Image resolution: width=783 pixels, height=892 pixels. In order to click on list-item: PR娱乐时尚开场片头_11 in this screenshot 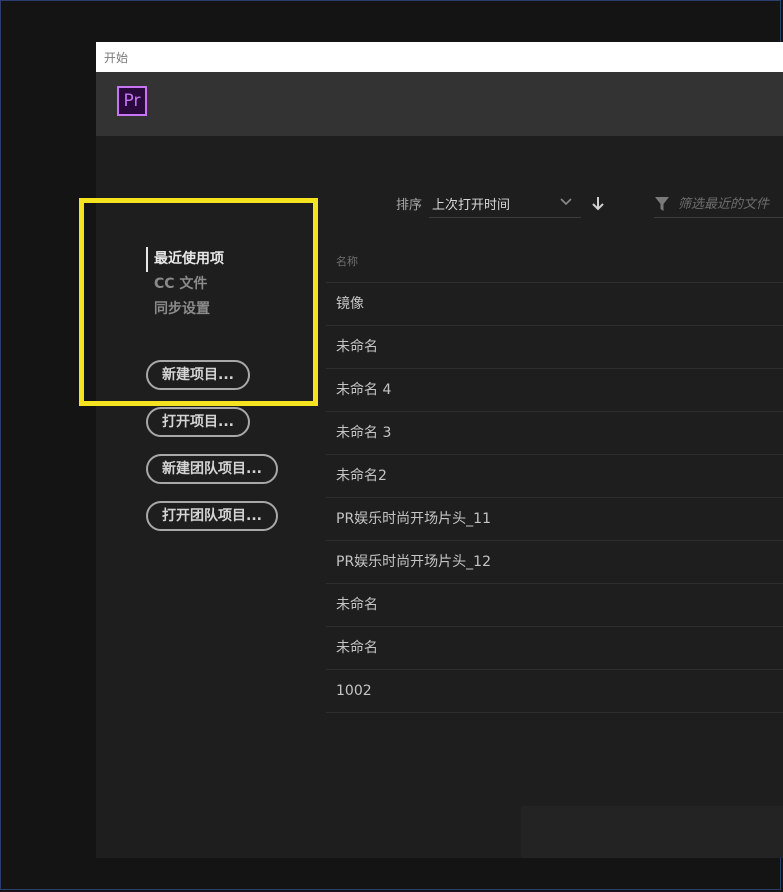, I will do `click(554, 519)`.